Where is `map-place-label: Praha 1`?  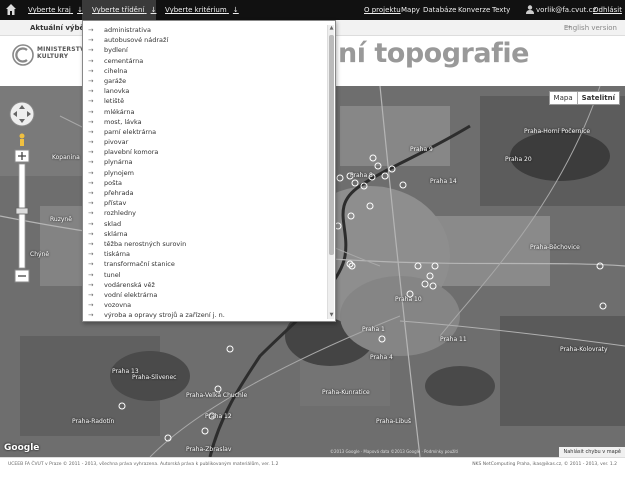 map-place-label: Praha 1 is located at coordinates (373, 329).